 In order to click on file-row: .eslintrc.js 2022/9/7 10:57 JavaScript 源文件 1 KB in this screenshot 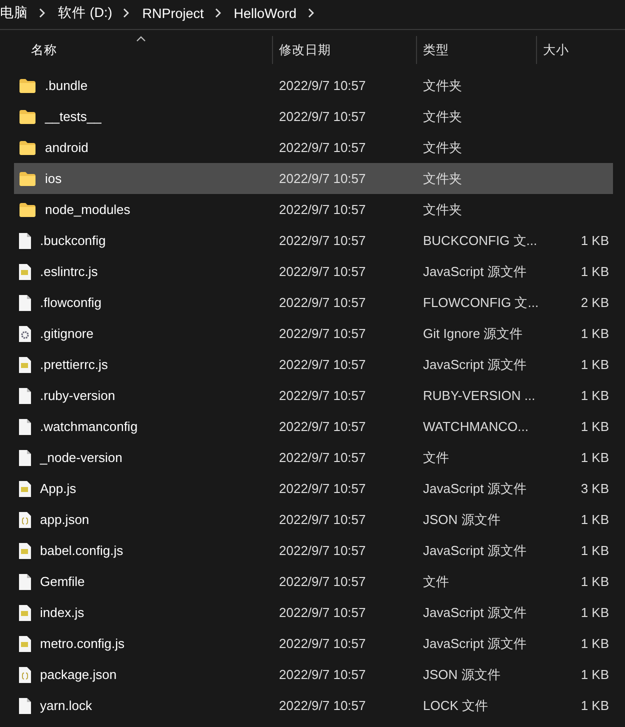, I will do `click(313, 271)`.